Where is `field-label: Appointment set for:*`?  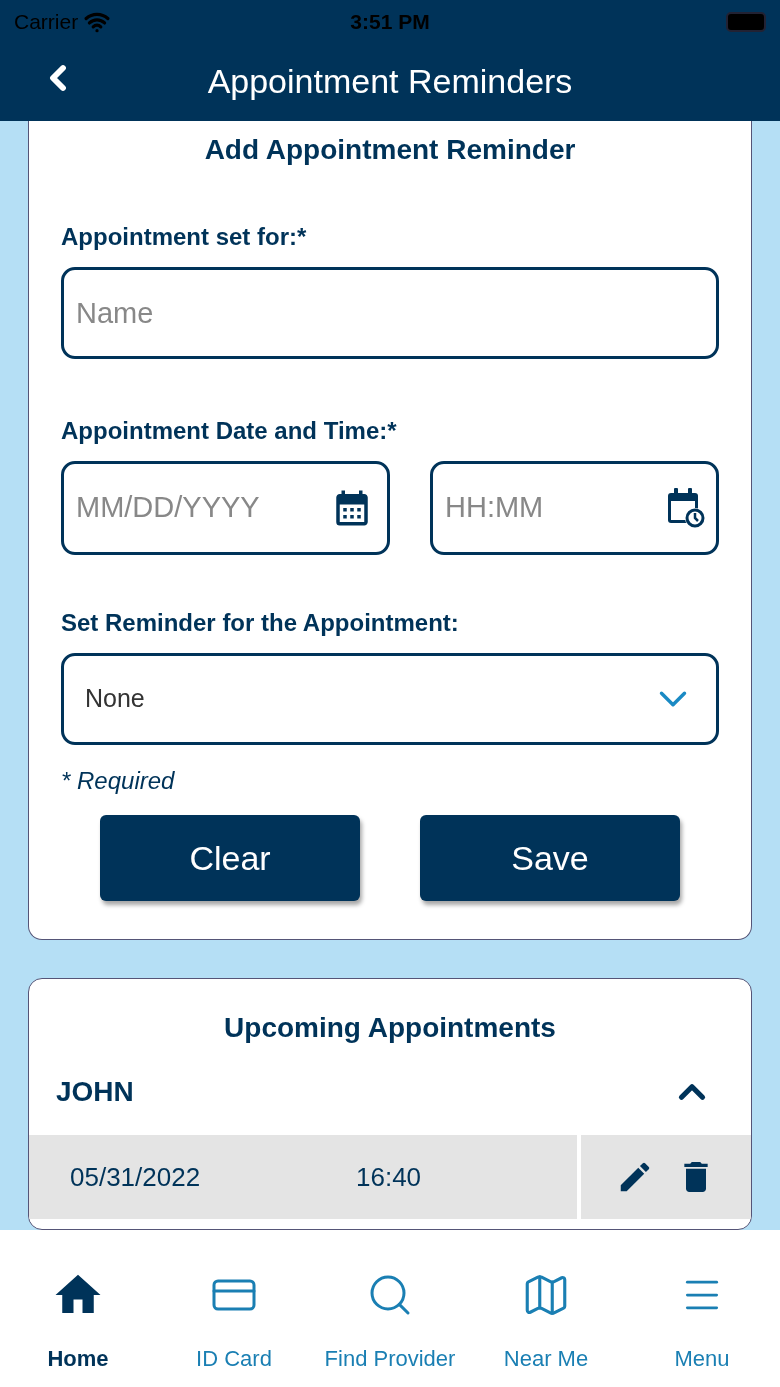
field-label: Appointment set for:* is located at coordinates (184, 237).